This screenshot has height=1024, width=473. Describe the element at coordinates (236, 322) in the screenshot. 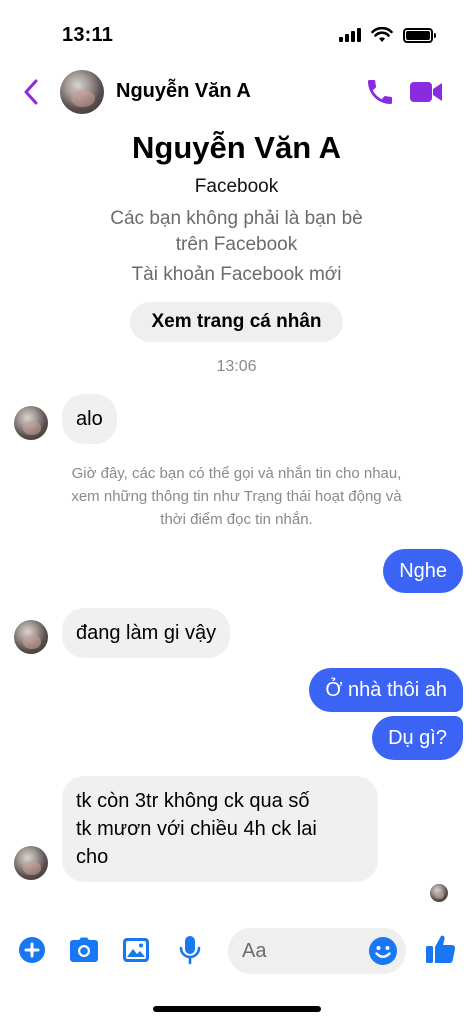

I see `view-profile-button: Xem trang cá nhân` at that location.